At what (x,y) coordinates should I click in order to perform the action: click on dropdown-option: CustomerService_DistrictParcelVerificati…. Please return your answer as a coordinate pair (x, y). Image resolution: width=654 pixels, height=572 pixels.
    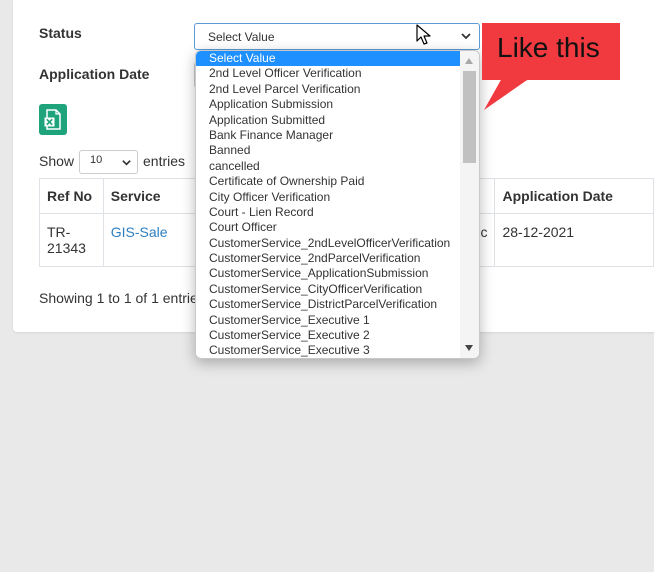
    Looking at the image, I should click on (328, 304).